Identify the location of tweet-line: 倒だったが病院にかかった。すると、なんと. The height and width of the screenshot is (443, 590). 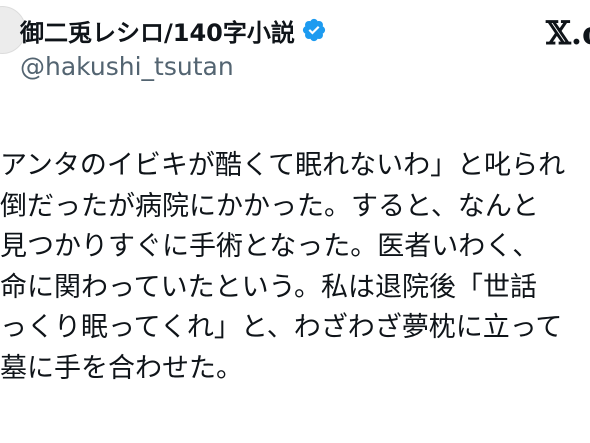
(269, 206).